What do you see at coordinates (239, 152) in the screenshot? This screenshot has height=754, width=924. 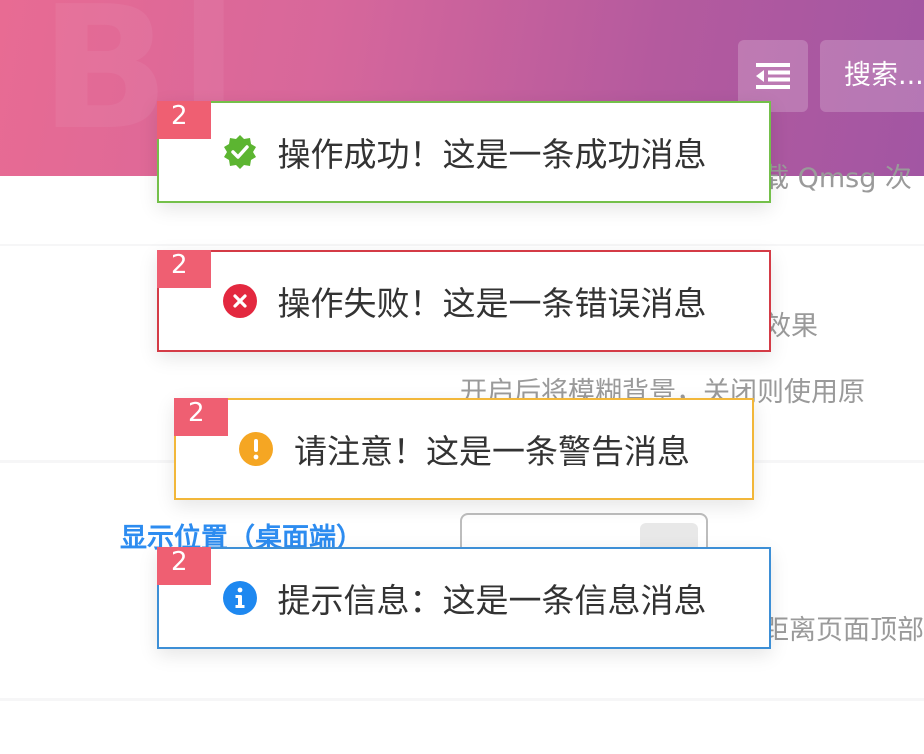 I see `check-badge-icon` at bounding box center [239, 152].